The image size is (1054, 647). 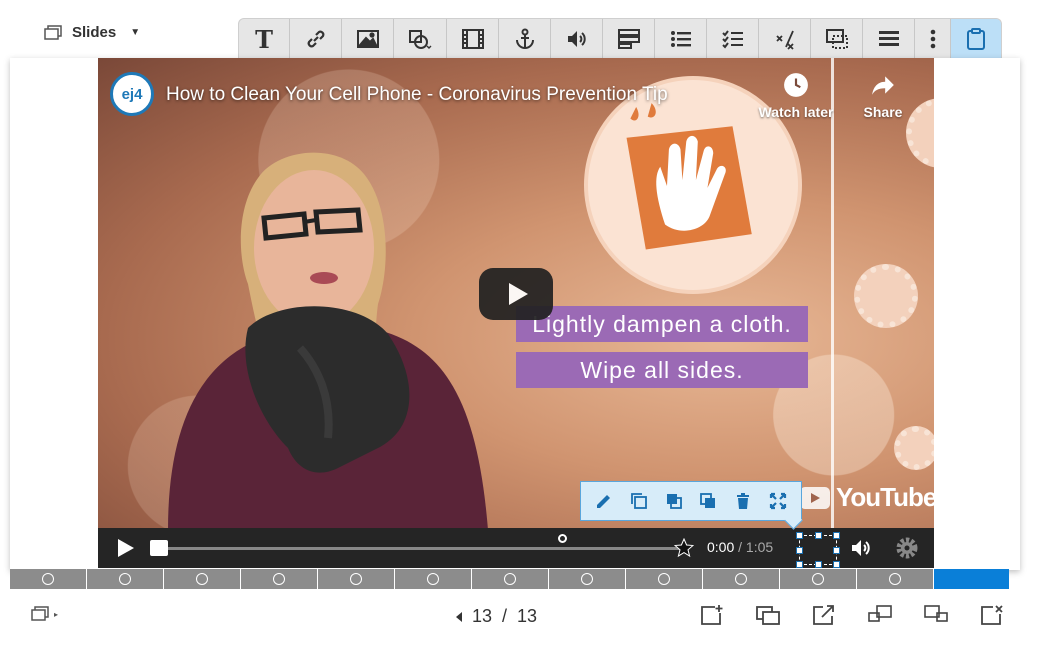 What do you see at coordinates (712, 615) in the screenshot?
I see `add-slide-button` at bounding box center [712, 615].